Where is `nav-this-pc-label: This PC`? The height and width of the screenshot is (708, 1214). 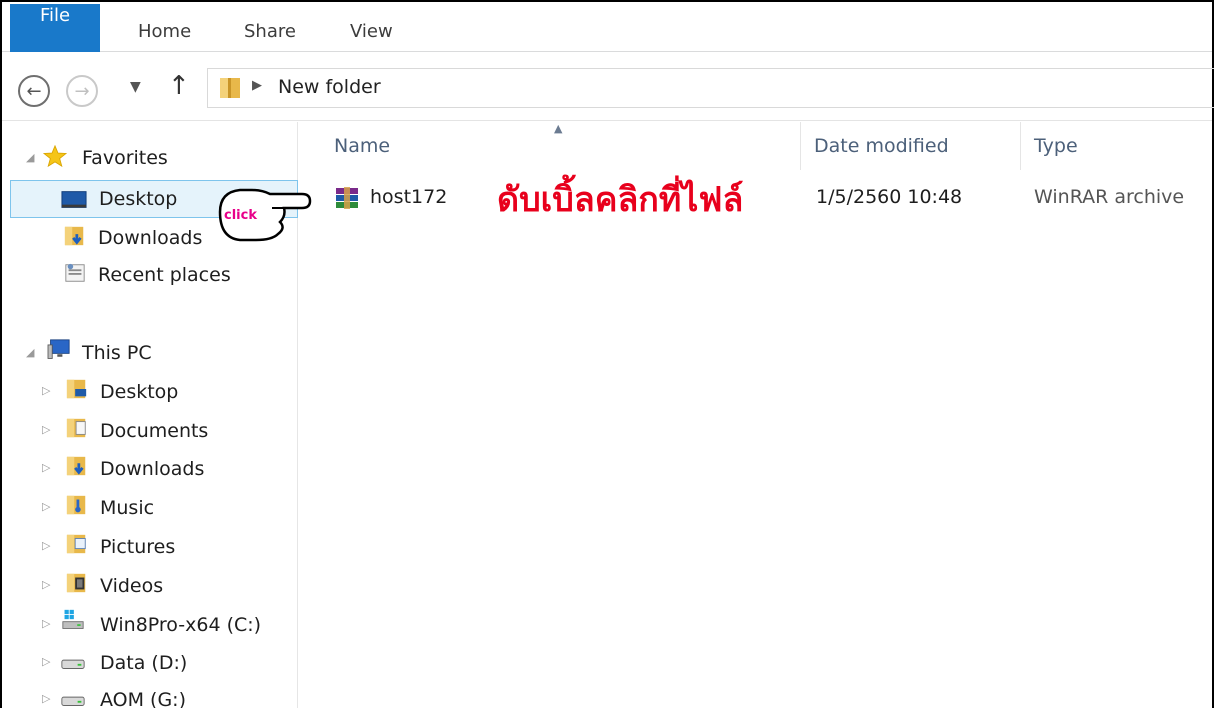
nav-this-pc-label: This PC is located at coordinates (117, 353).